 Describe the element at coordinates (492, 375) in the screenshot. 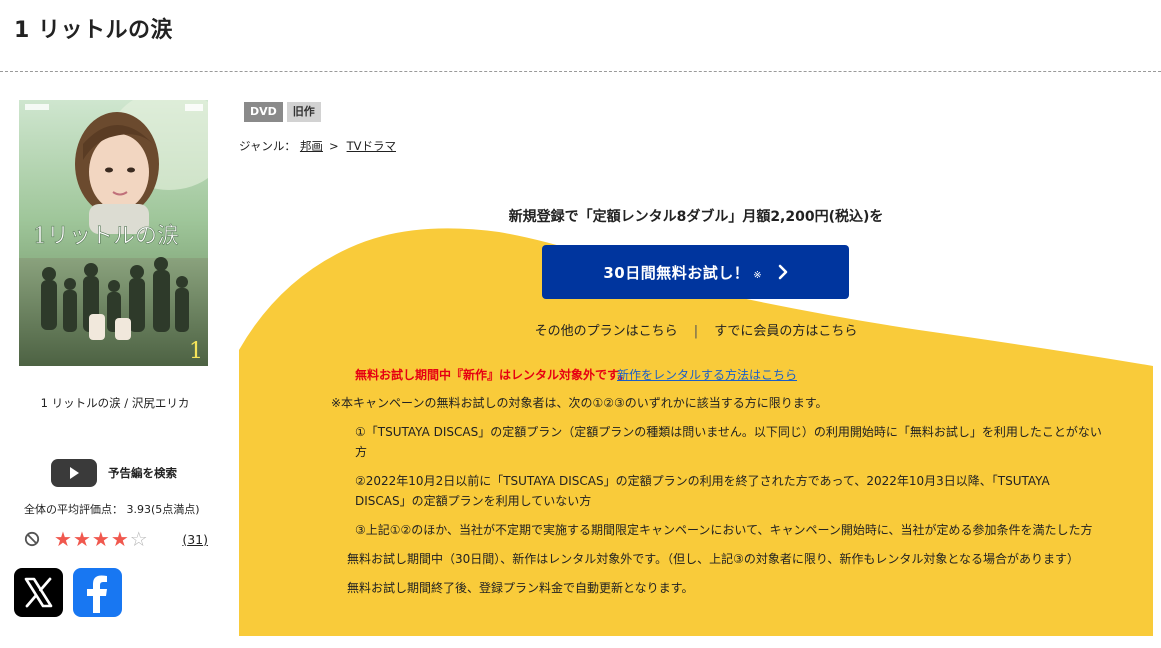

I see `new-release-warning: 無料お試し期間中『新作』はレンタル対象外です。` at that location.